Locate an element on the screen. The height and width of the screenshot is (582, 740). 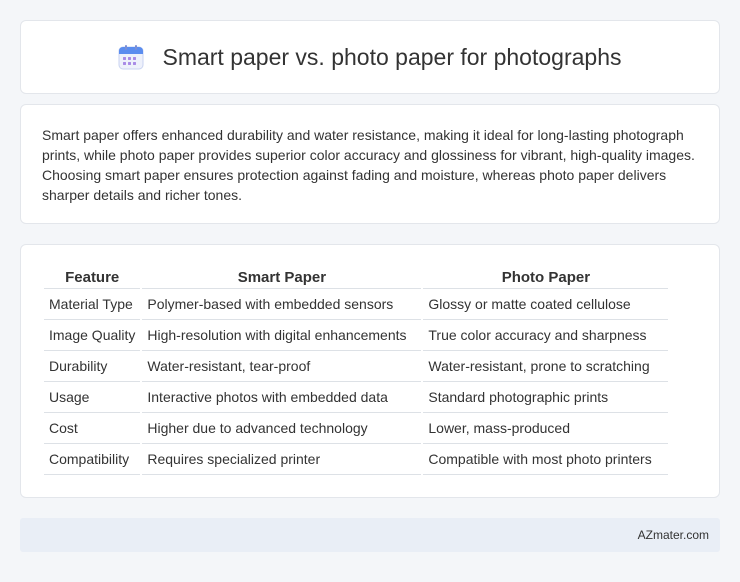
footer-brand: AZmater.com is located at coordinates (673, 535).